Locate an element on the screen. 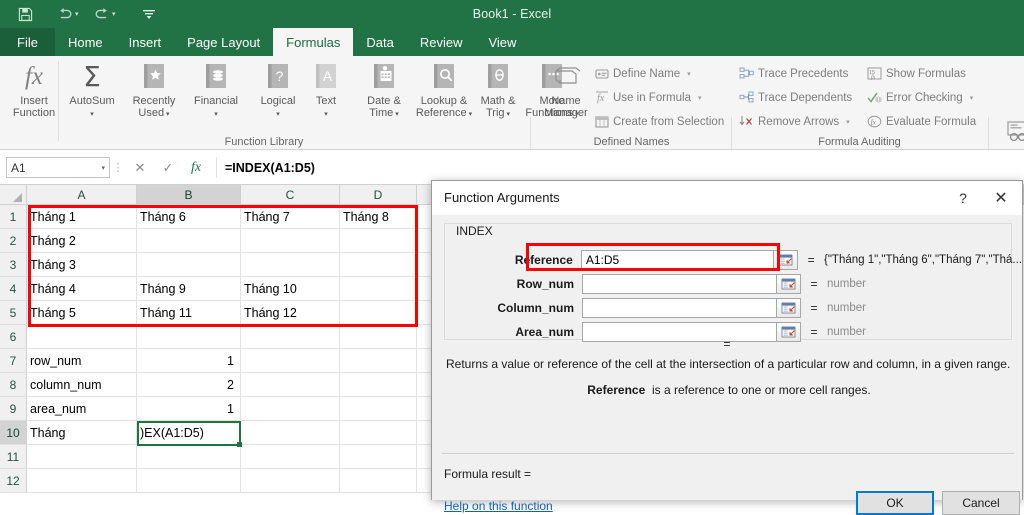 The width and height of the screenshot is (1024, 515). column-header-b: B is located at coordinates (189, 195).